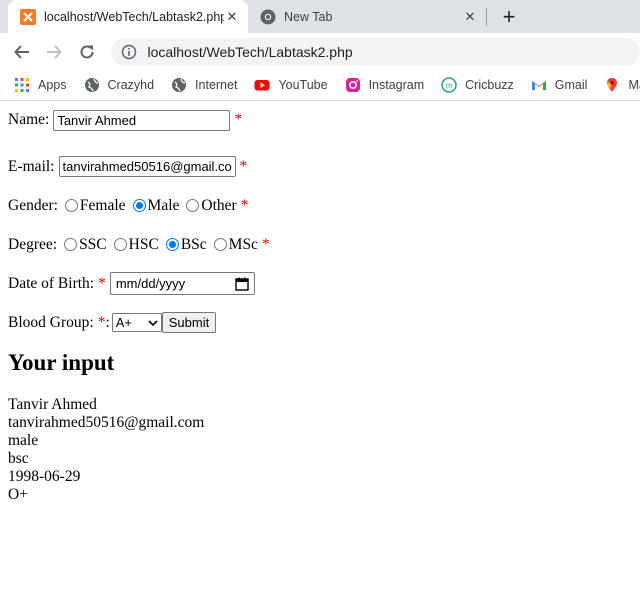 Image resolution: width=640 pixels, height=600 pixels. I want to click on degree-row: Degree: SSC HSC BSc MSc *, so click(320, 244).